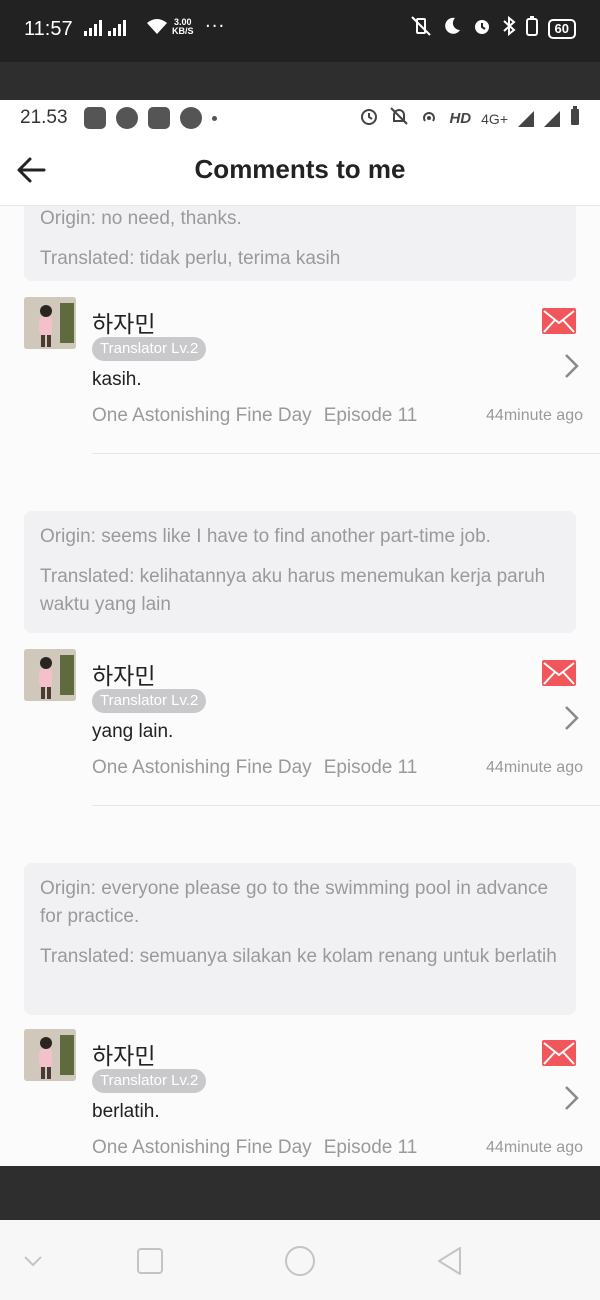  What do you see at coordinates (183, 31) in the screenshot?
I see `network-speed-unit: KB/S` at bounding box center [183, 31].